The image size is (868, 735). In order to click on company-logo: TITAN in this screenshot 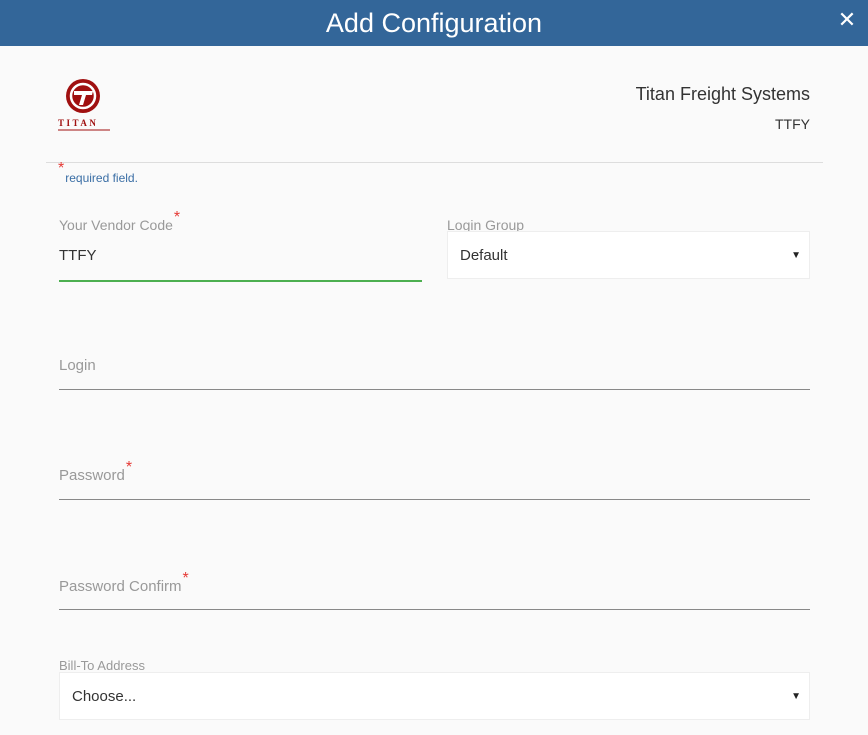, I will do `click(84, 105)`.